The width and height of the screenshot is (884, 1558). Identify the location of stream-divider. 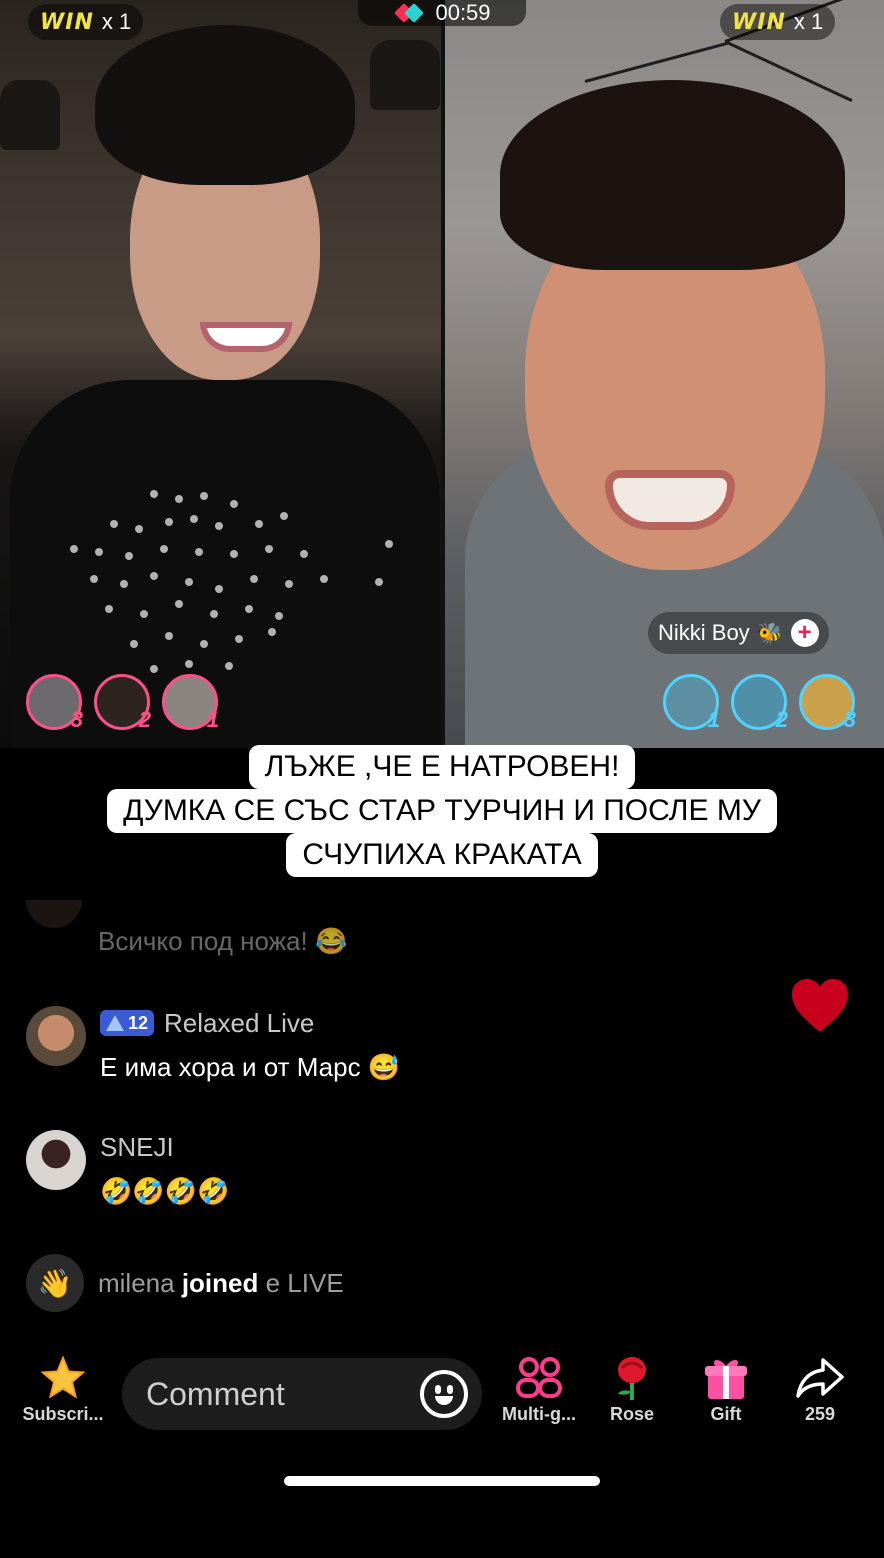
(443, 374).